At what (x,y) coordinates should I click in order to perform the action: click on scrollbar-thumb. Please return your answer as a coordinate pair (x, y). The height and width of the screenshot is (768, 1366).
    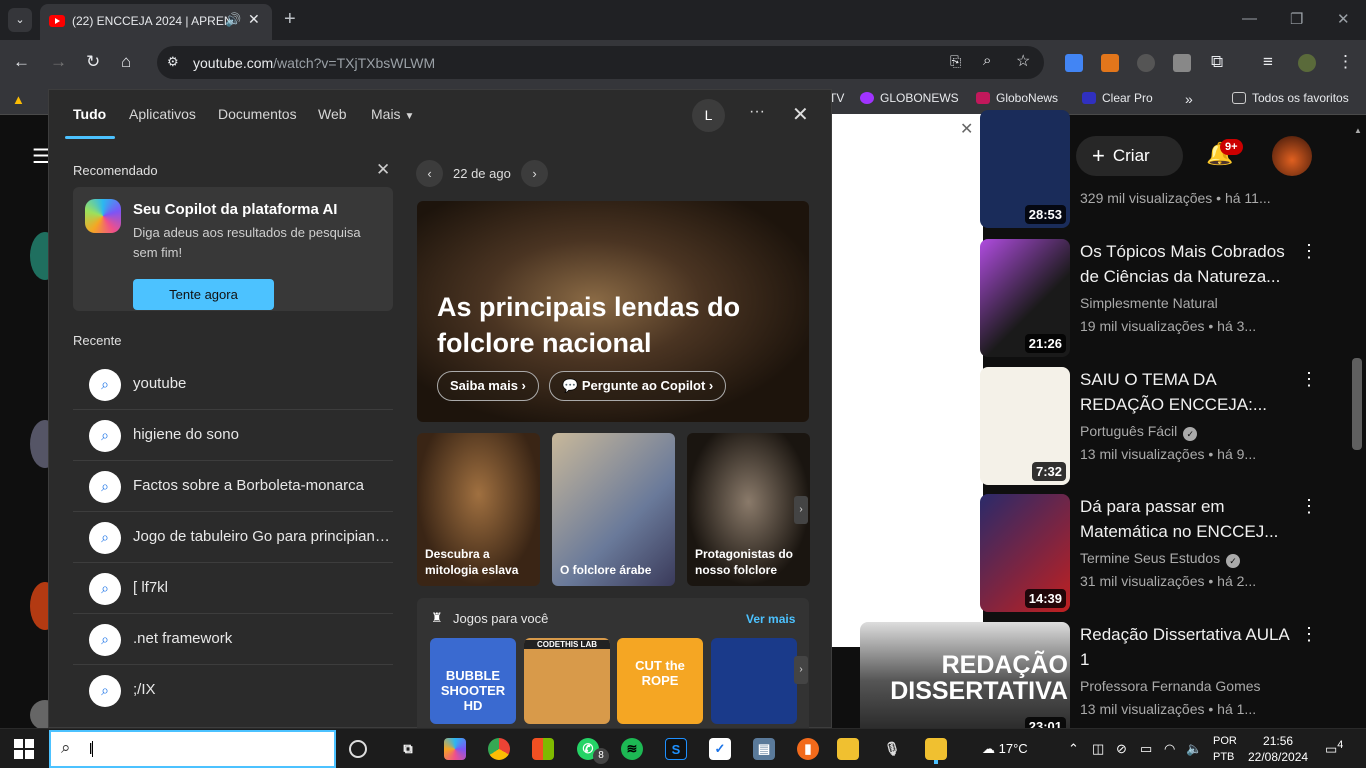
    Looking at the image, I should click on (1357, 404).